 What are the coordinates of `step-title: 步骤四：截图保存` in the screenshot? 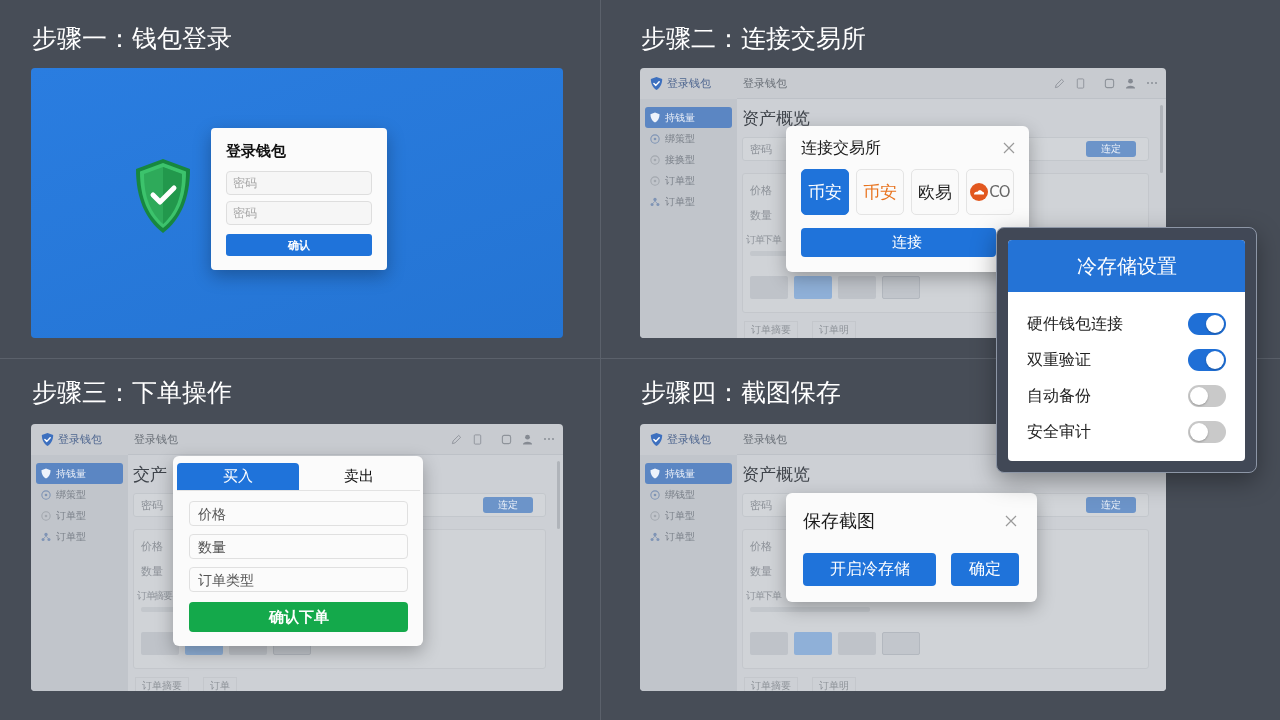 It's located at (740, 393).